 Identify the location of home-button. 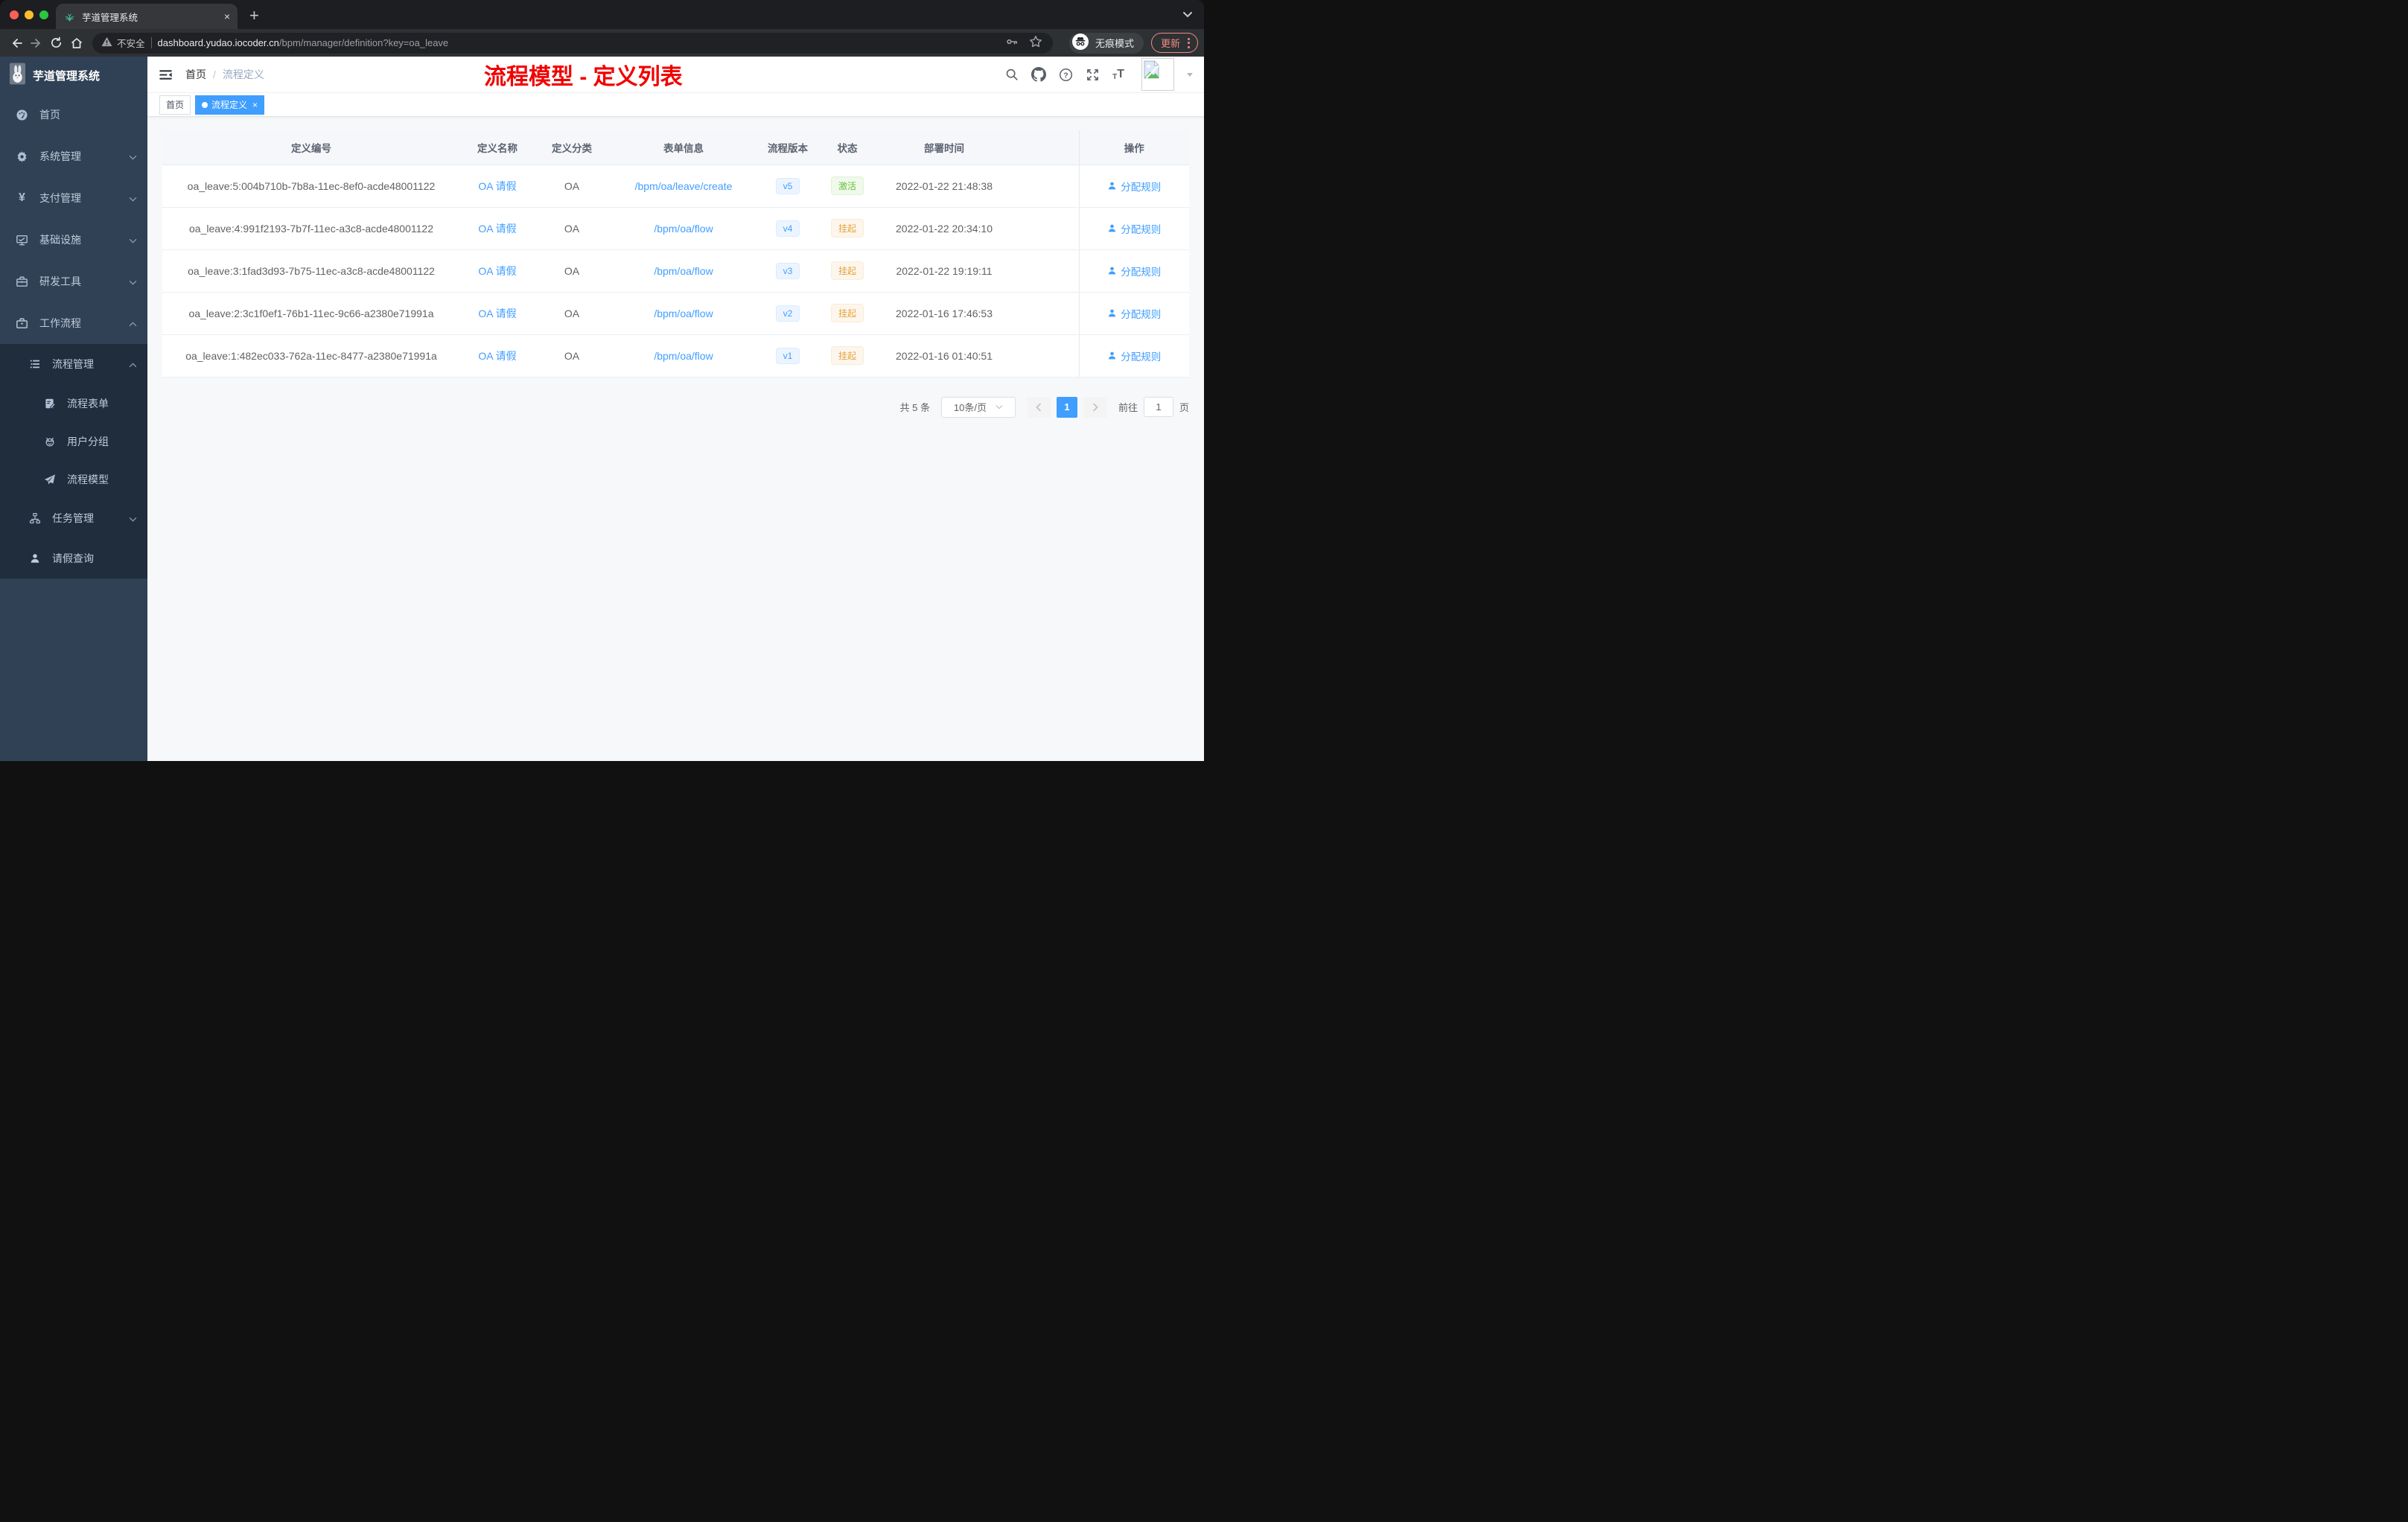
(76, 43).